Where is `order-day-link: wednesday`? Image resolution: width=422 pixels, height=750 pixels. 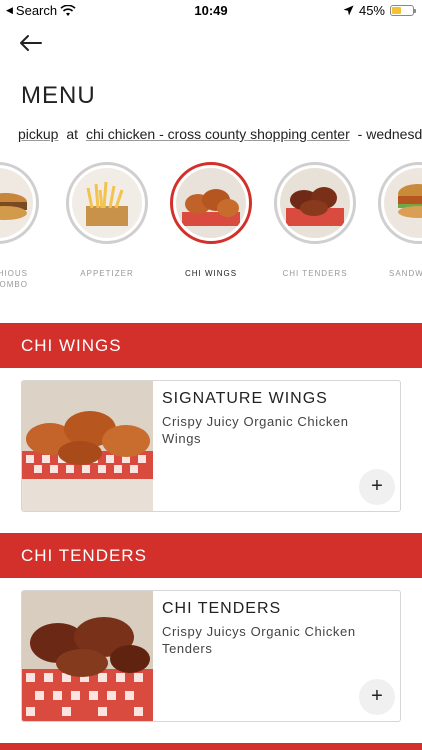
order-day-link: wednesday is located at coordinates (394, 134).